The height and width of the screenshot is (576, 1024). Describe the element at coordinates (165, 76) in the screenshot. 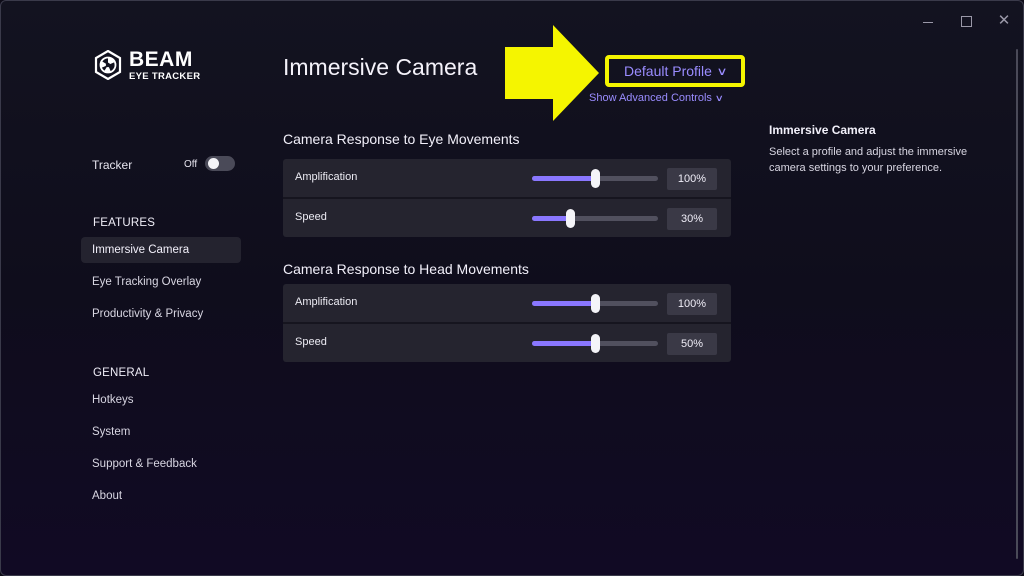

I see `brand-subtitle: EYE TRACKER` at that location.